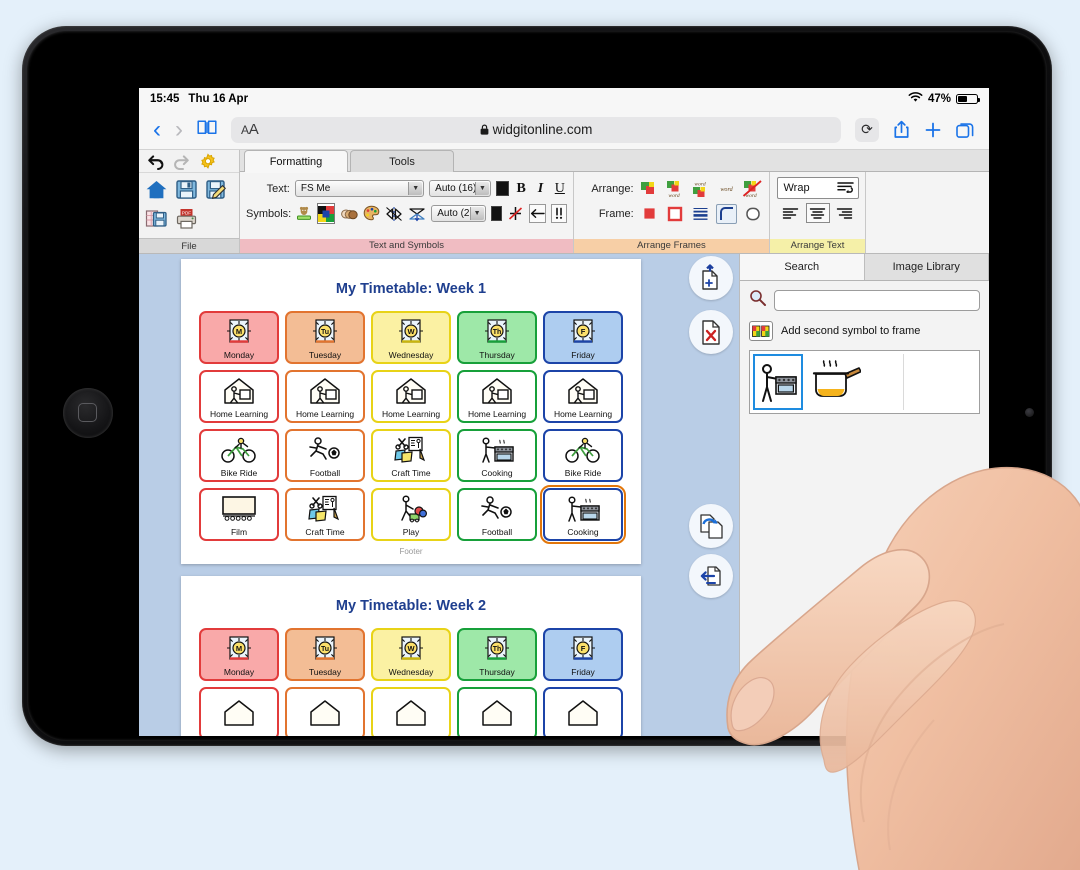  Describe the element at coordinates (296, 161) in the screenshot. I see `tab-formatting: Formatting` at that location.